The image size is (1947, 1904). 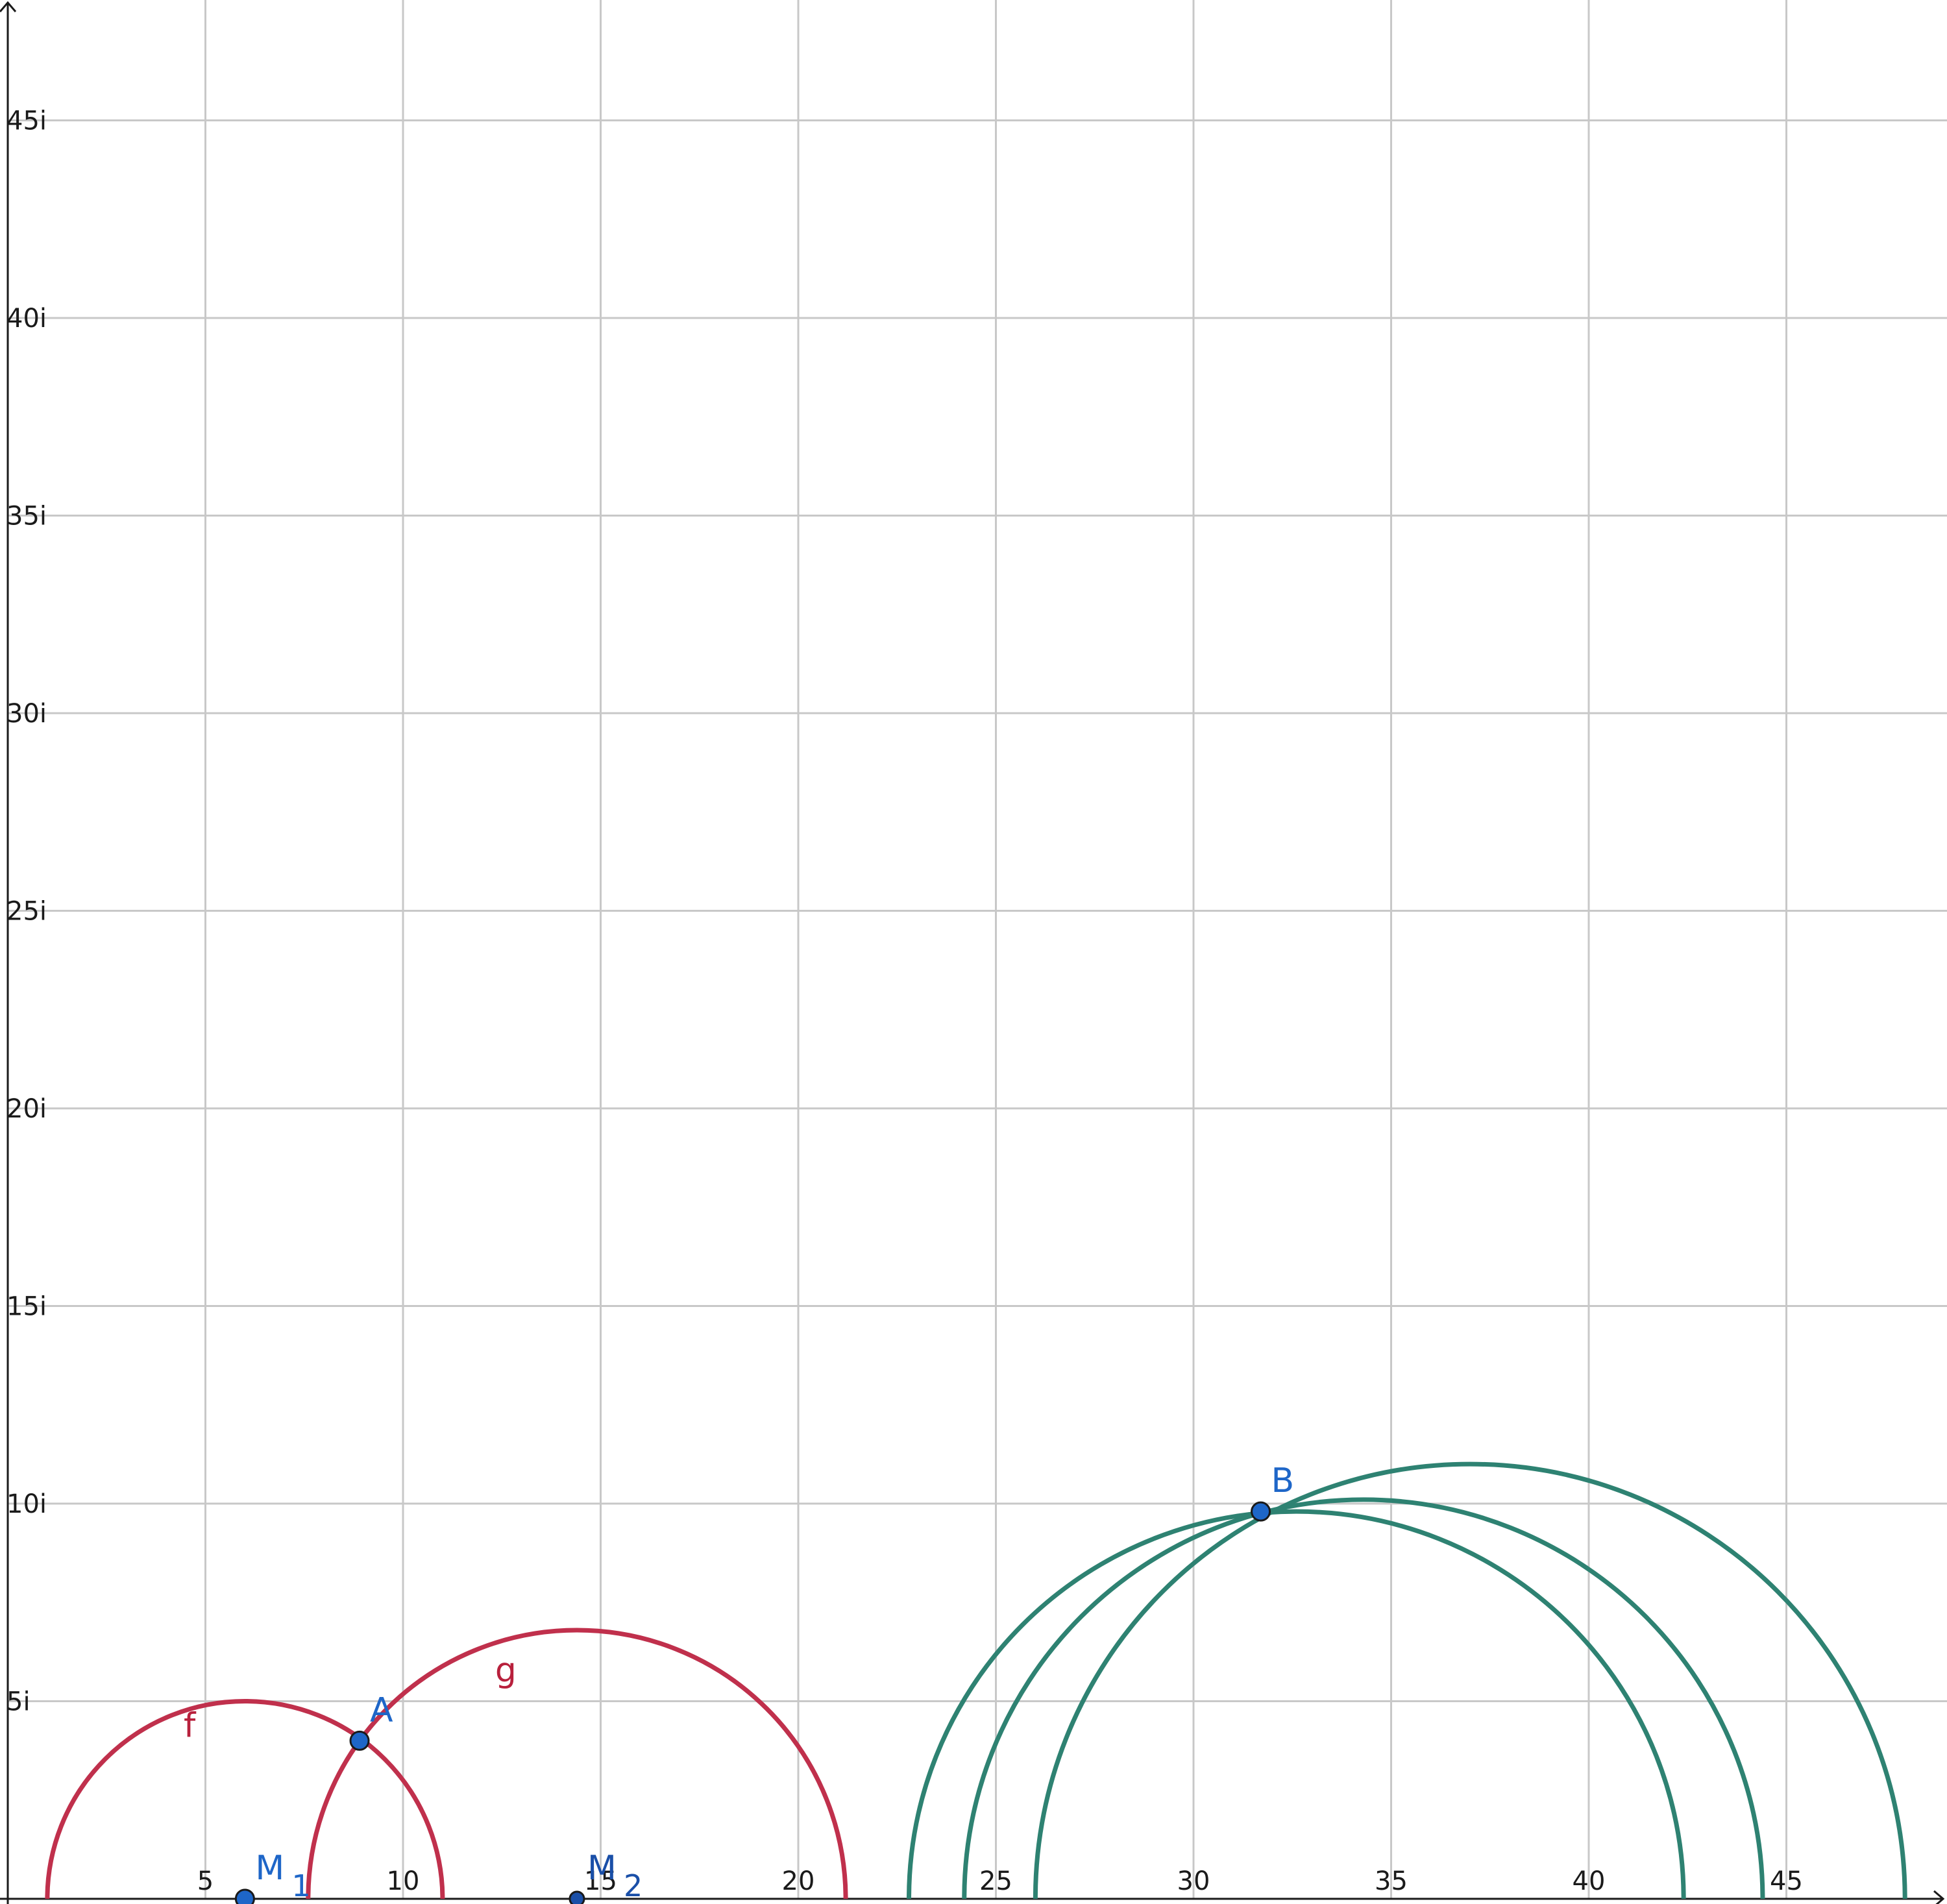 I want to click on x-tick-label: 10, so click(x=404, y=1881).